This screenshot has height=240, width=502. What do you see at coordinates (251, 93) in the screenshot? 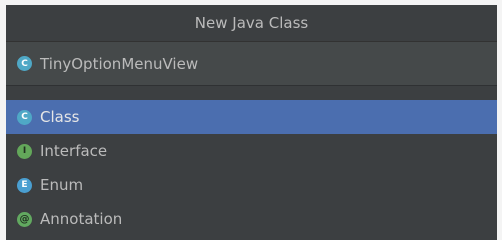
I see `separator` at bounding box center [251, 93].